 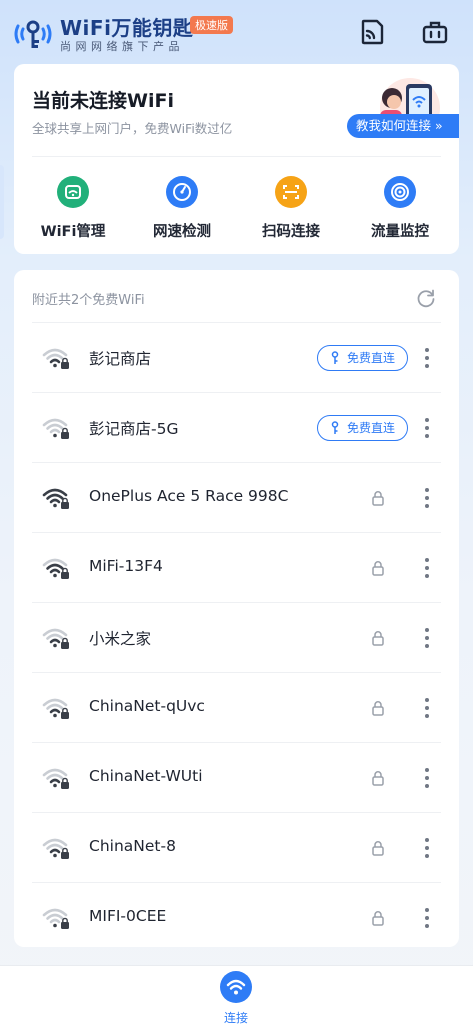 I want to click on qa-label: 网速检测, so click(x=182, y=232).